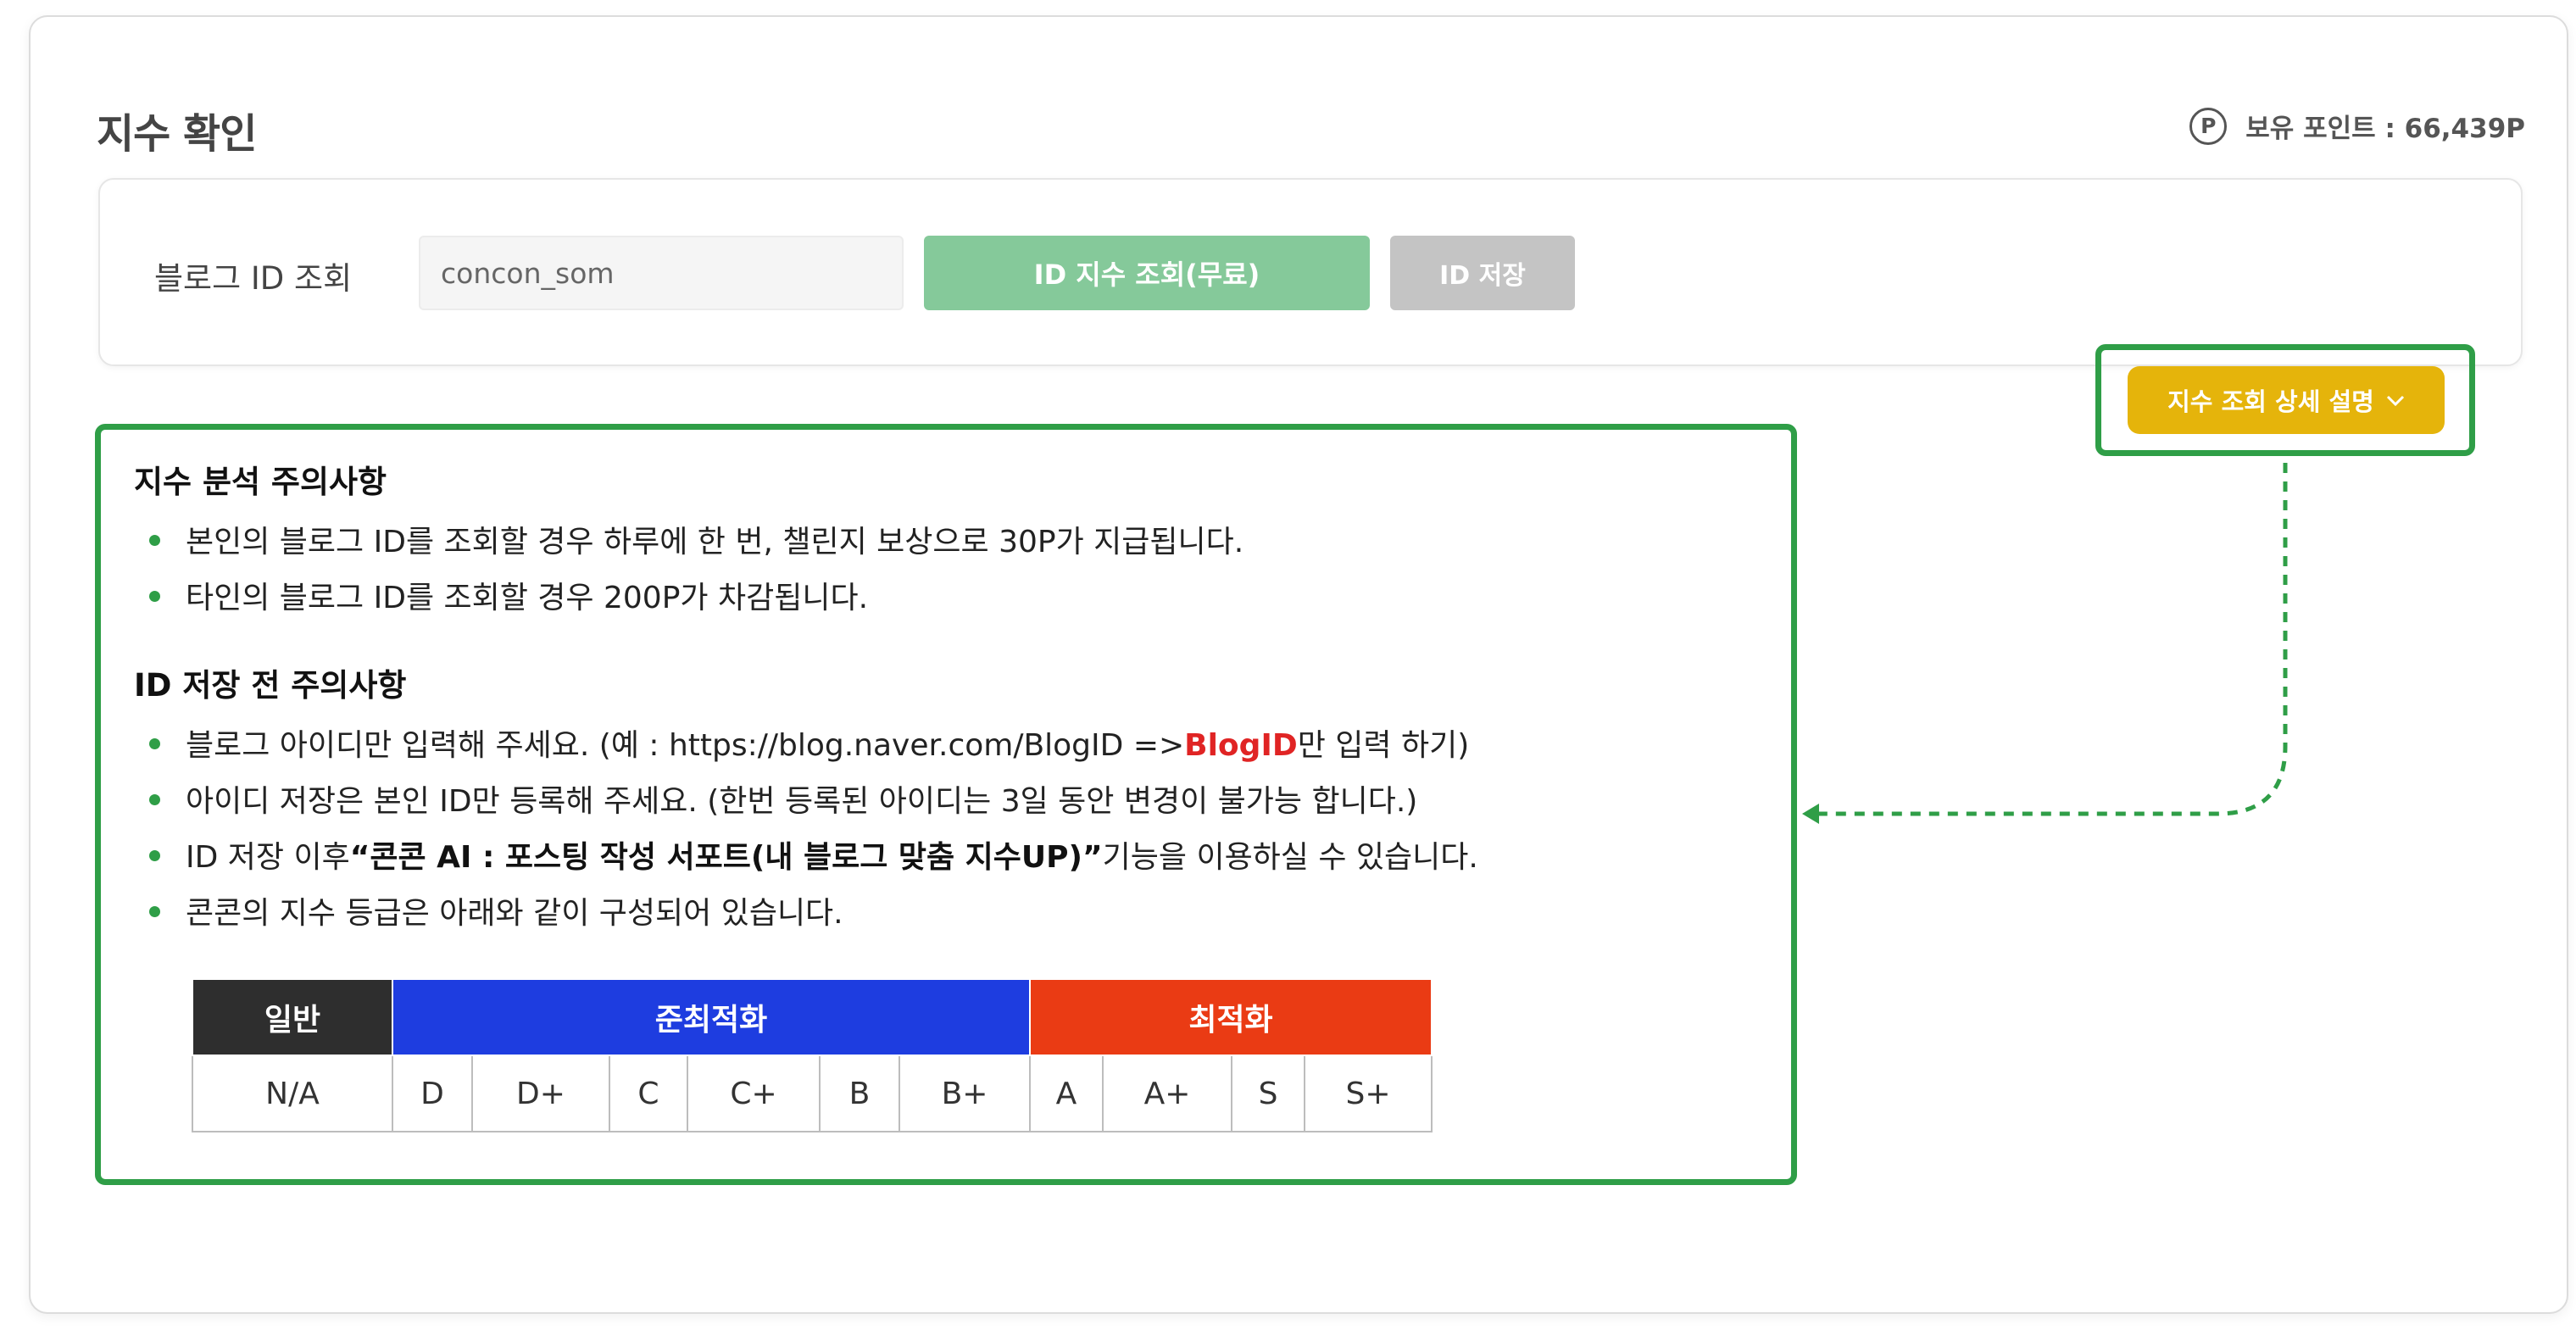 The height and width of the screenshot is (1330, 2576). I want to click on grade-header-semi-optimized: 준최적화, so click(711, 1017).